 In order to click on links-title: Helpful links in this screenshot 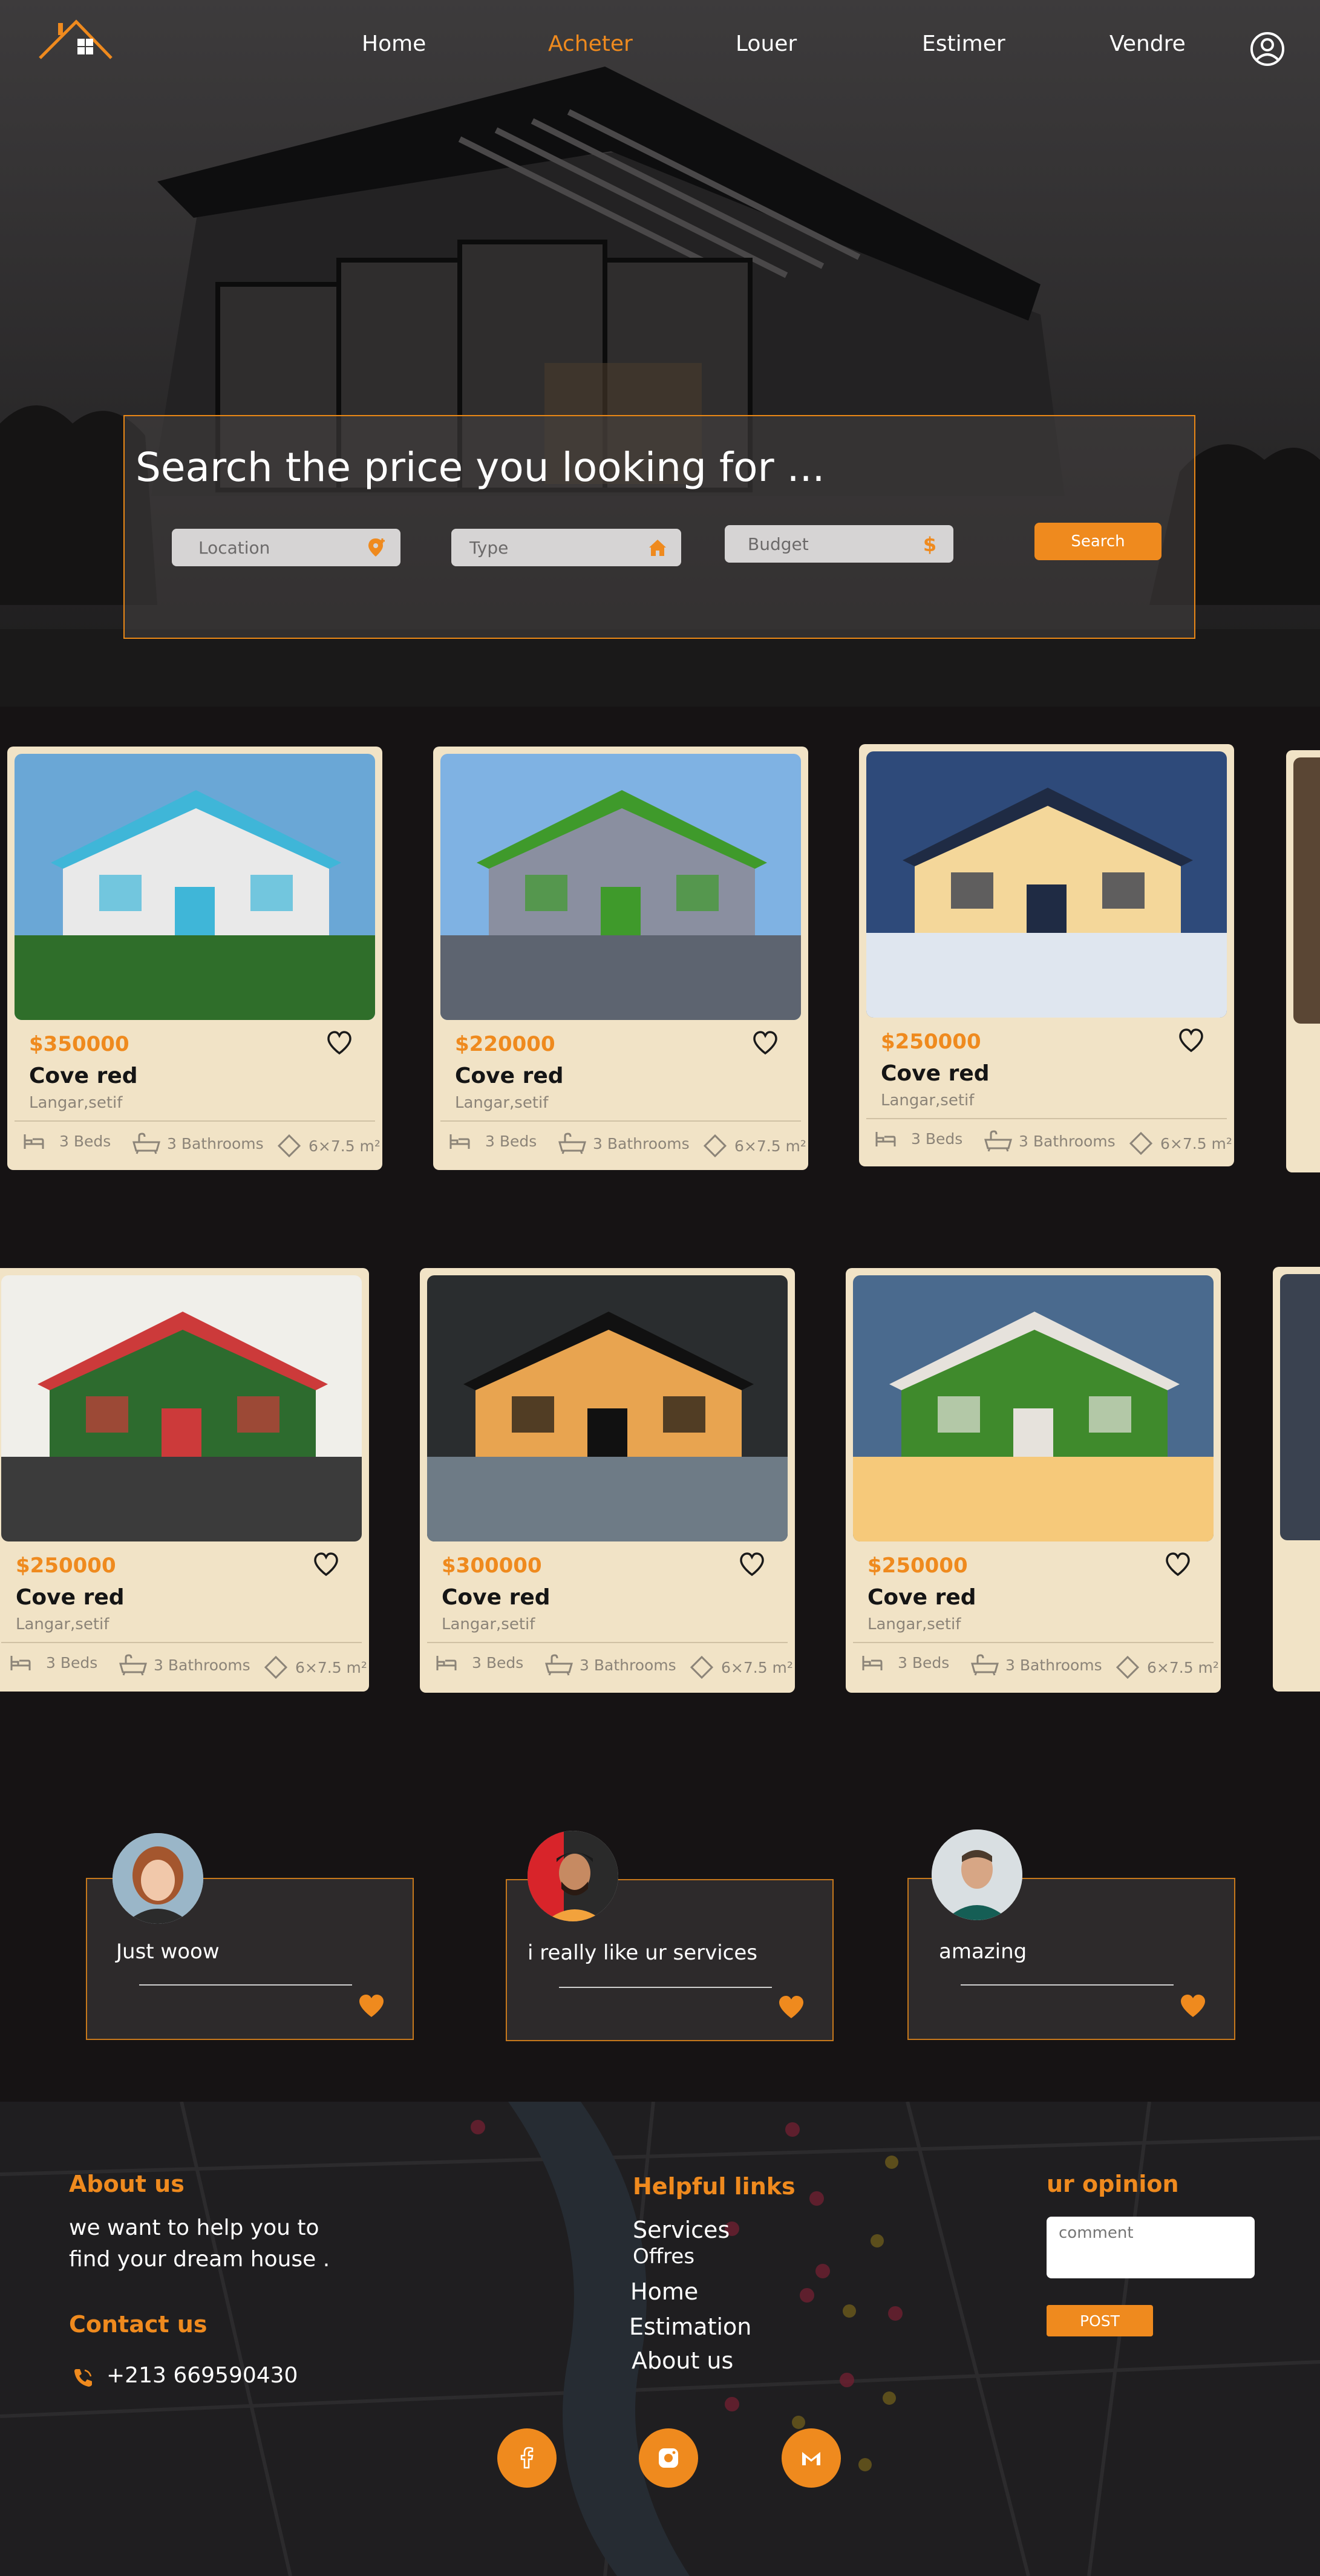, I will do `click(714, 2186)`.